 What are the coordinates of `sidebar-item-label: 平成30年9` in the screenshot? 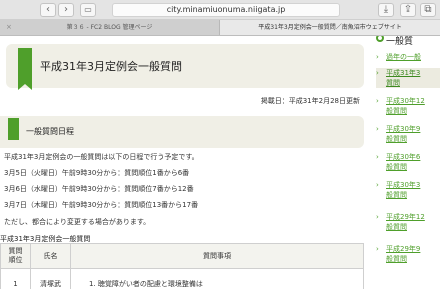 It's located at (403, 129).